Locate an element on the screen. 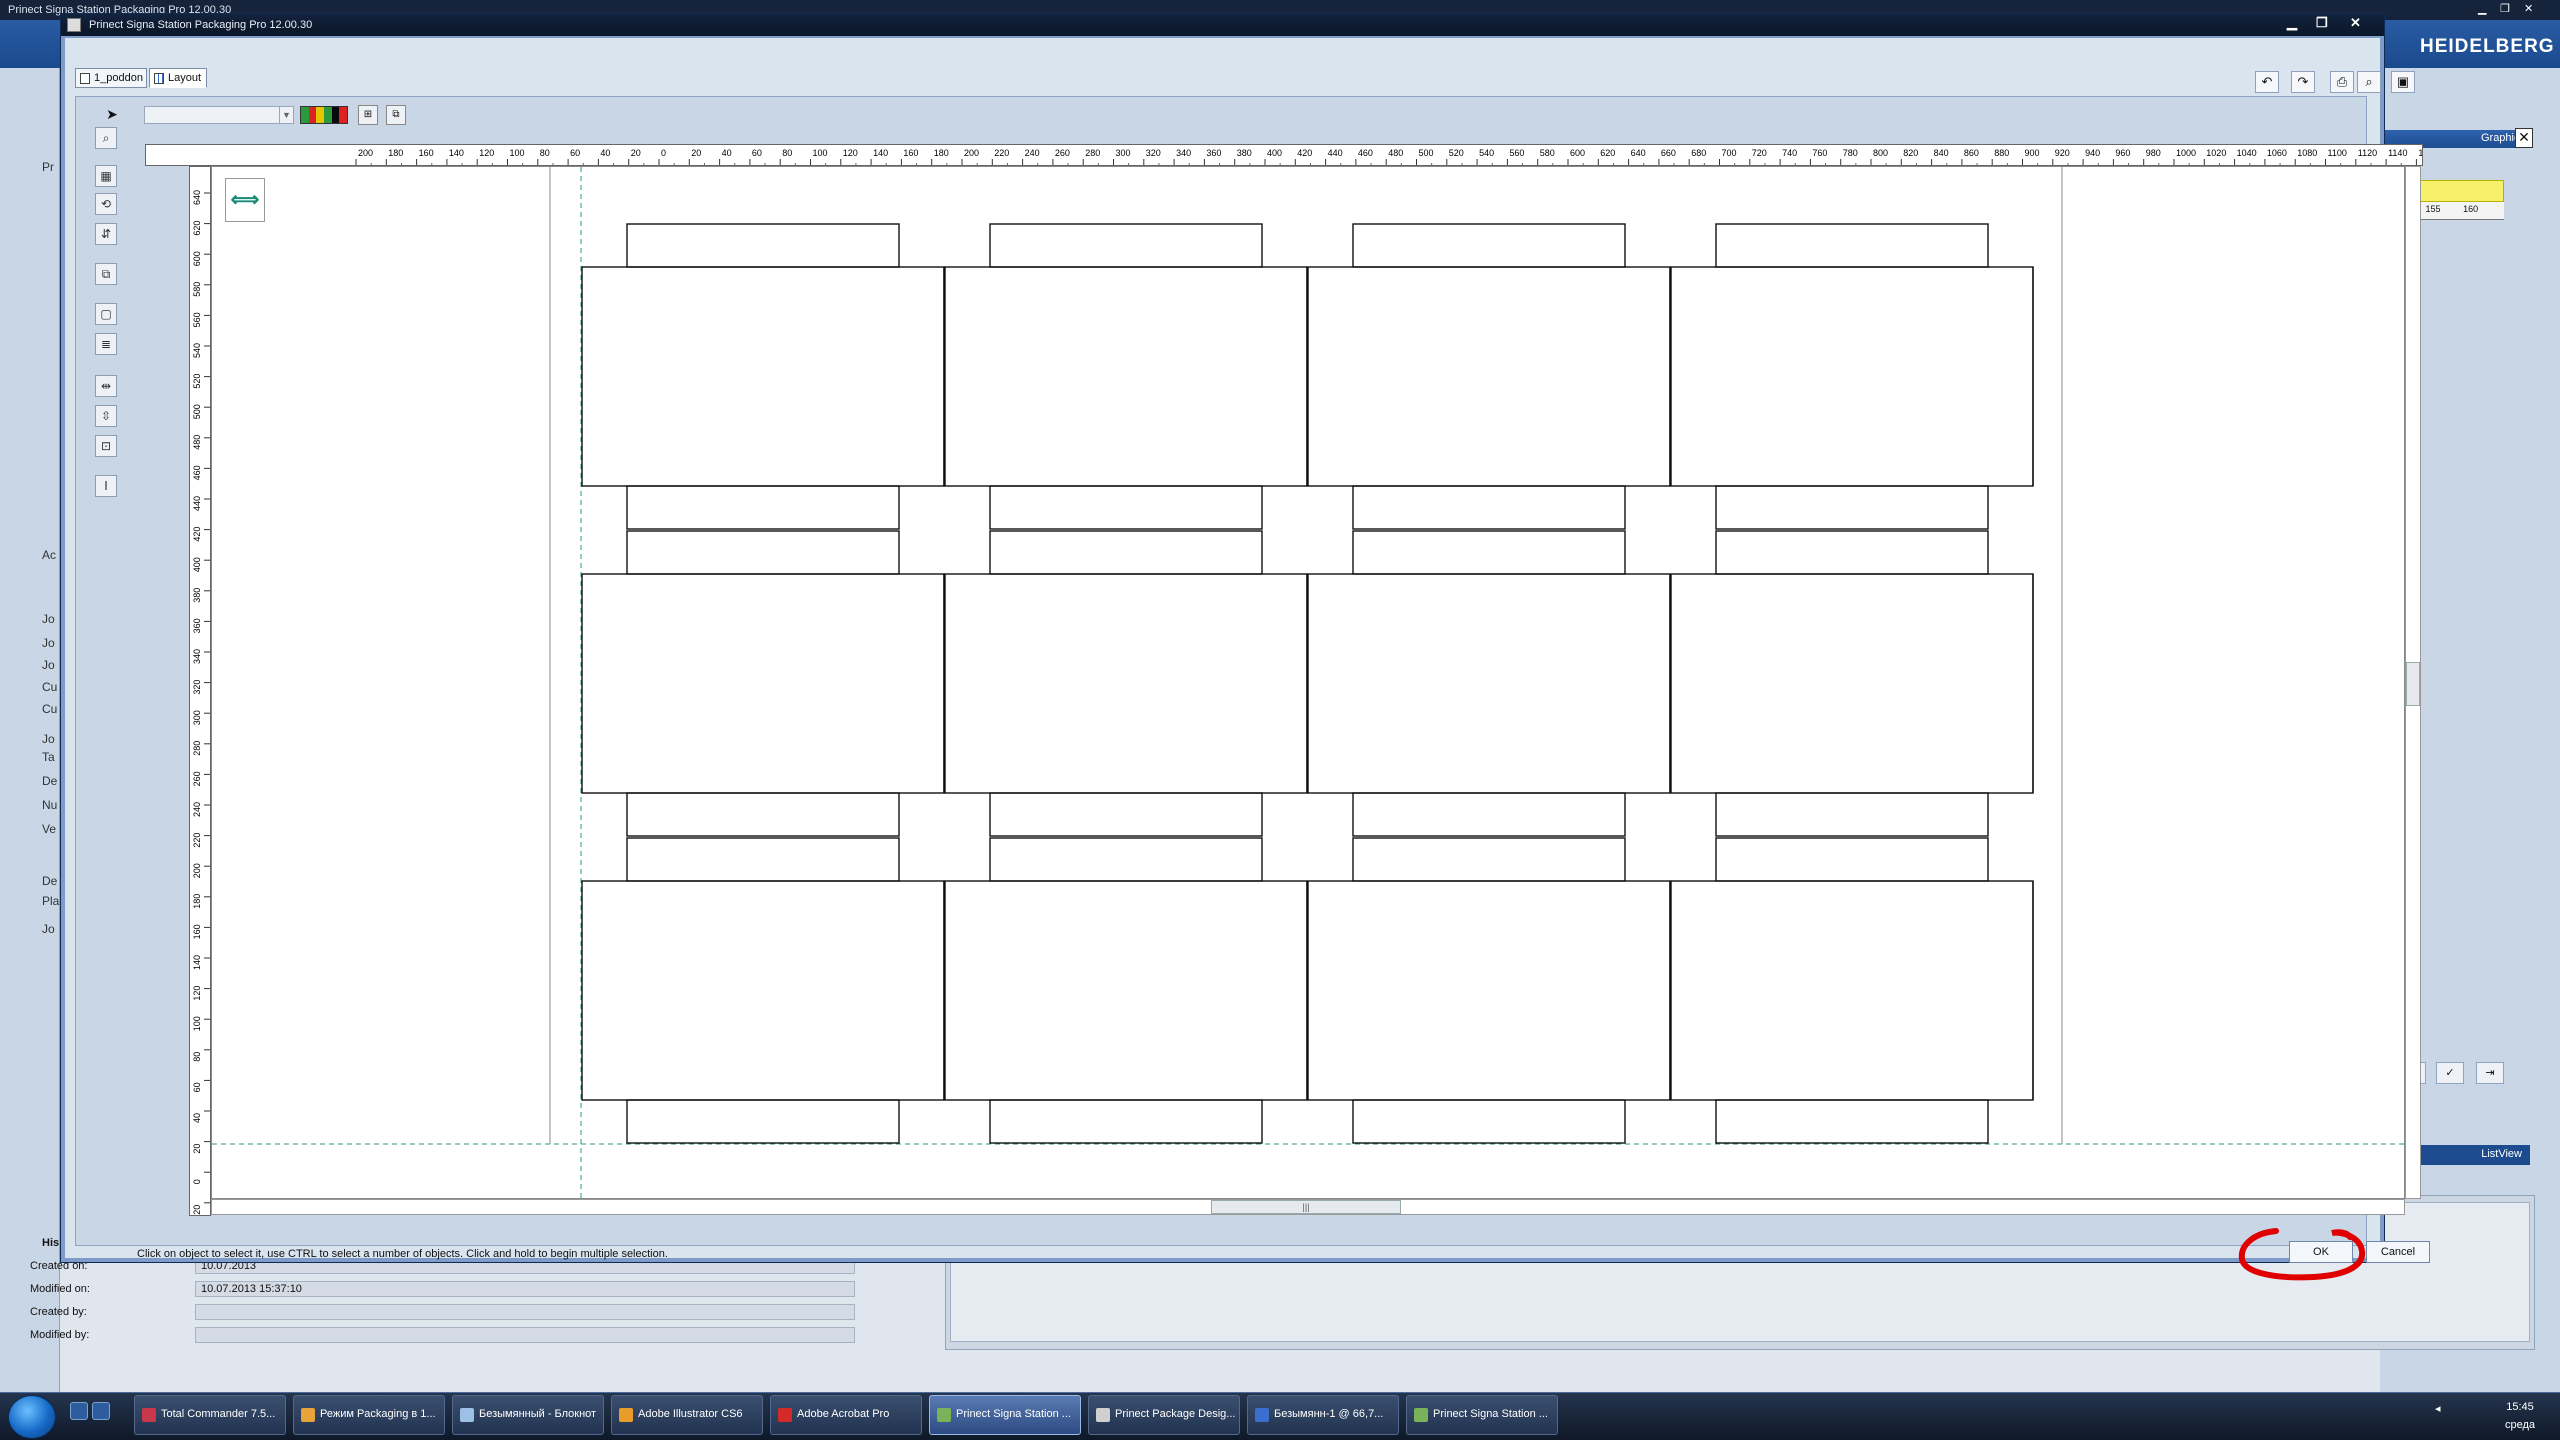  modified-on-field: 10.07.2013 15:37:10 is located at coordinates (525, 1289).